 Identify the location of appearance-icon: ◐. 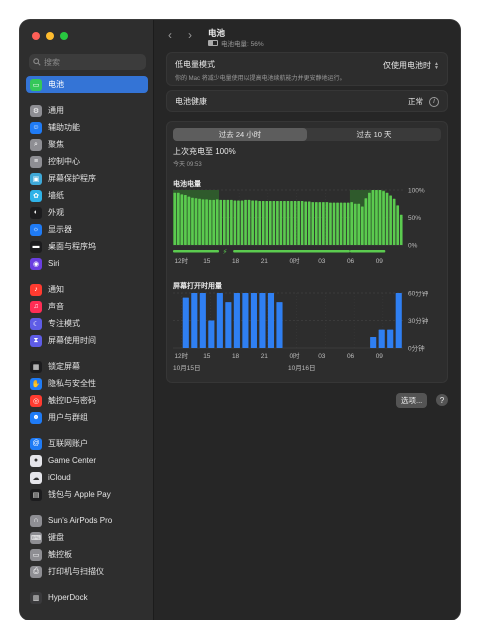
(36, 212).